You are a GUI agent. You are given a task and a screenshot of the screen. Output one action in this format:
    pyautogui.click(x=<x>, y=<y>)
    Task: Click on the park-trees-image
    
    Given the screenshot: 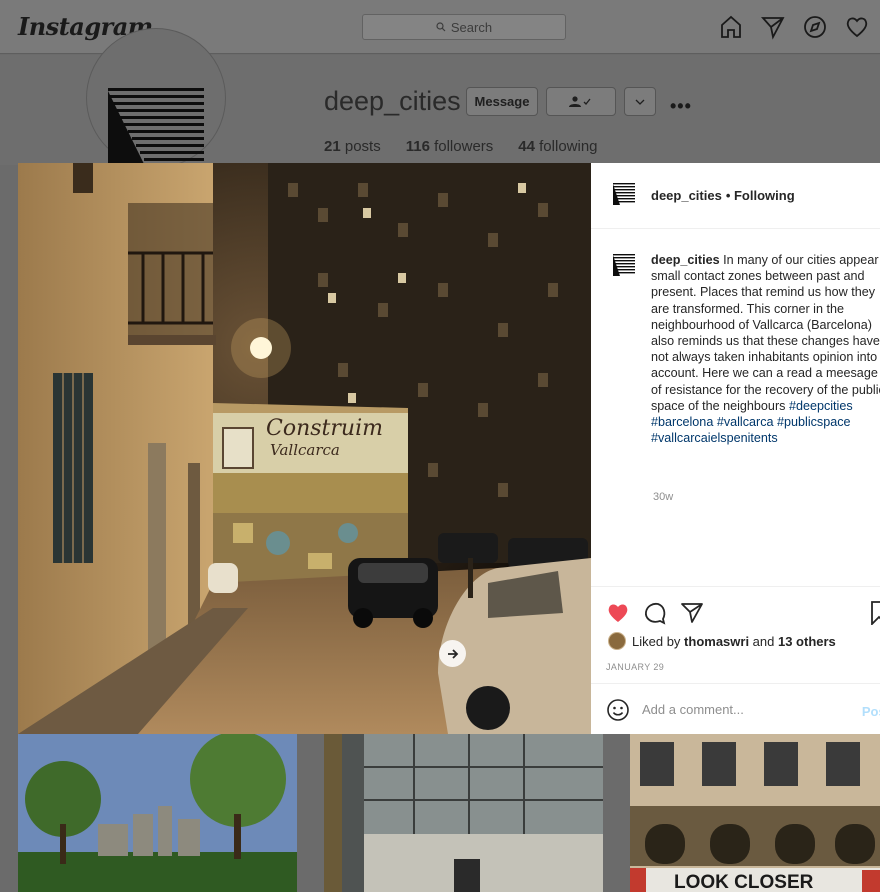 What is the action you would take?
    pyautogui.click(x=157, y=813)
    